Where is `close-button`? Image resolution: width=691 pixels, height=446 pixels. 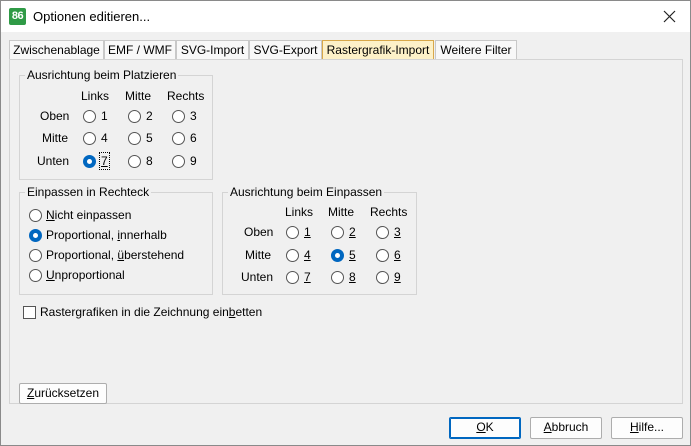
close-button is located at coordinates (670, 16).